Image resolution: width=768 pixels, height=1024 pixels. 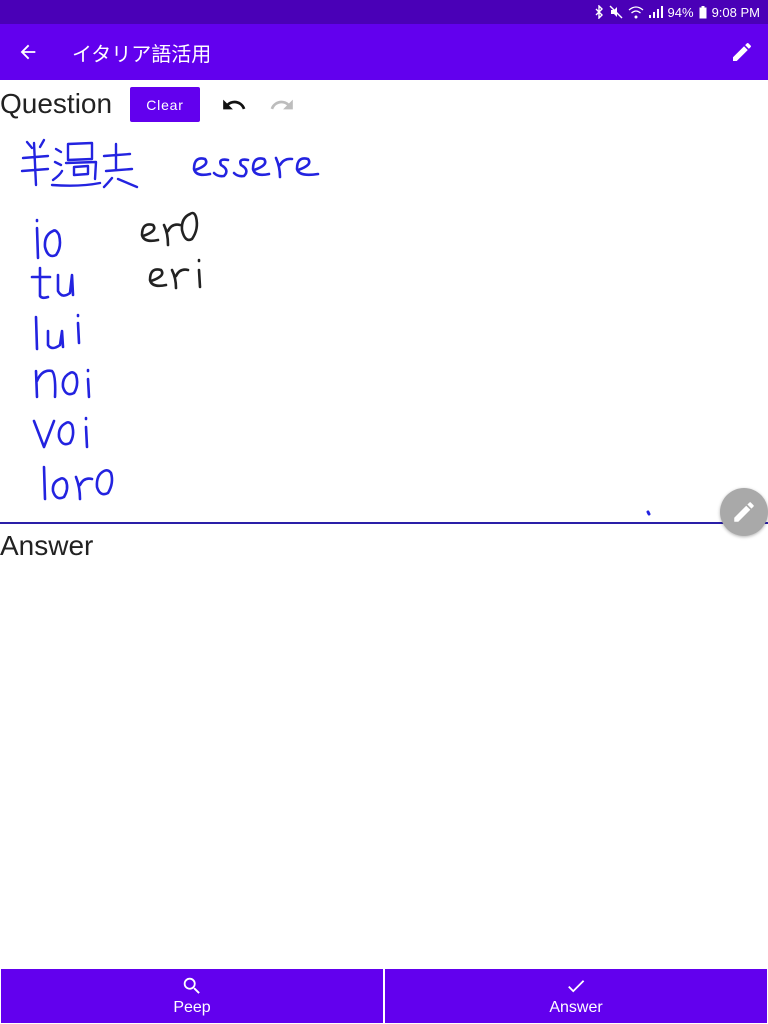 I want to click on redo-button, so click(x=282, y=105).